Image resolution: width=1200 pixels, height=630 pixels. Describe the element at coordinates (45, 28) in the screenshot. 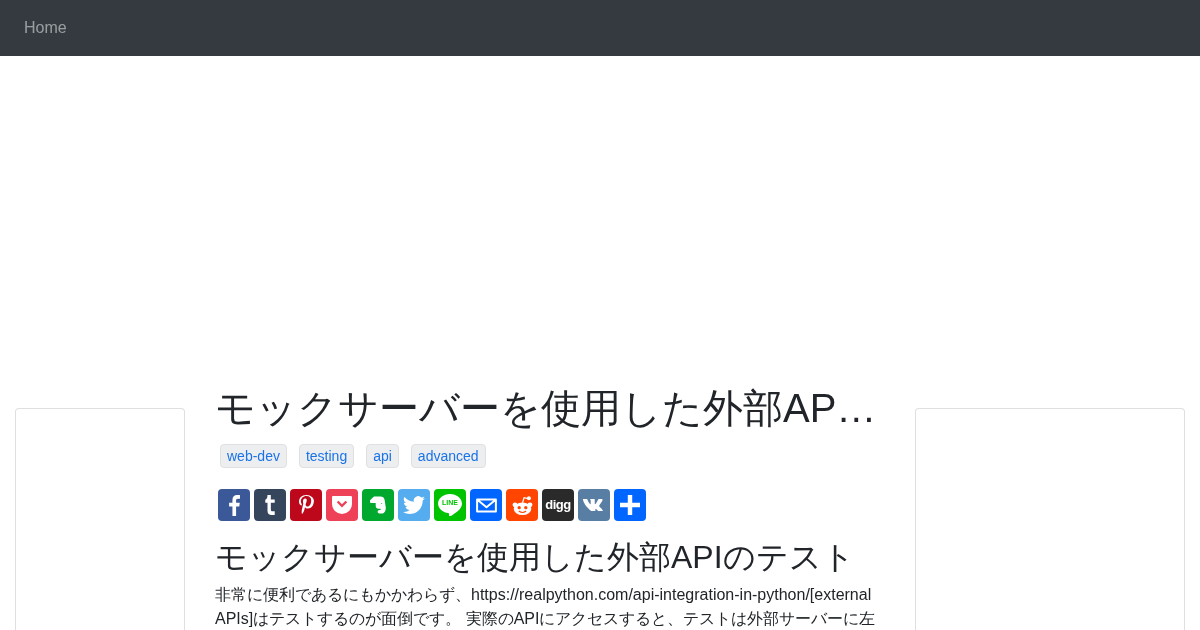

I see `nav-link: Home` at that location.